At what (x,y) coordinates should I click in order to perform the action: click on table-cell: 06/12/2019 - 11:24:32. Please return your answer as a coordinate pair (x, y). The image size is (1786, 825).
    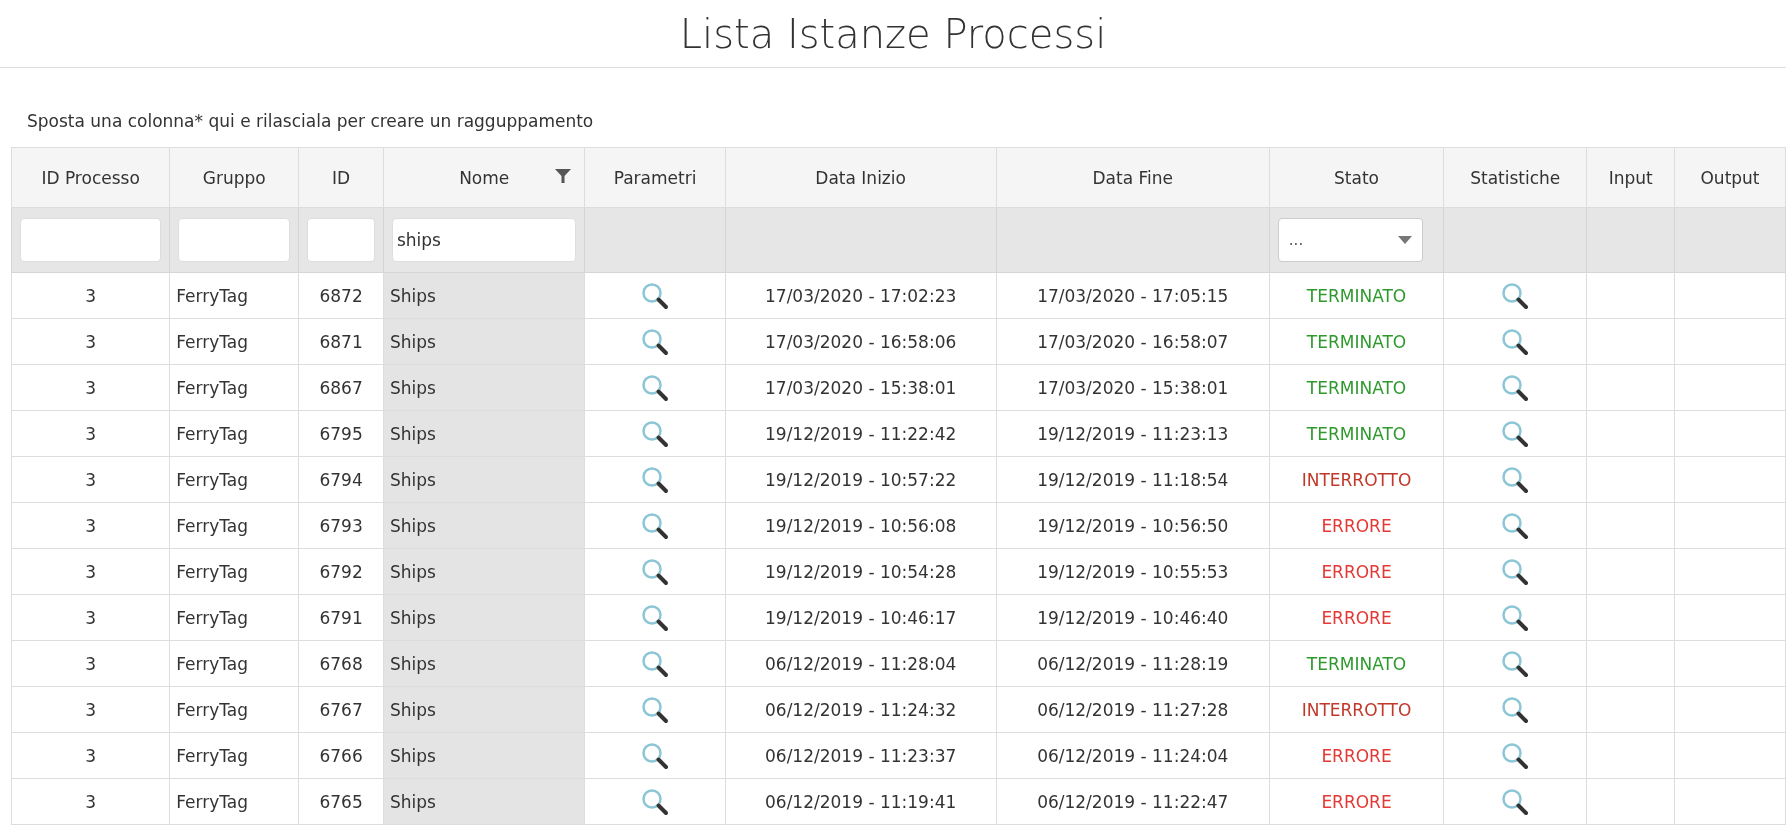
    Looking at the image, I should click on (861, 709).